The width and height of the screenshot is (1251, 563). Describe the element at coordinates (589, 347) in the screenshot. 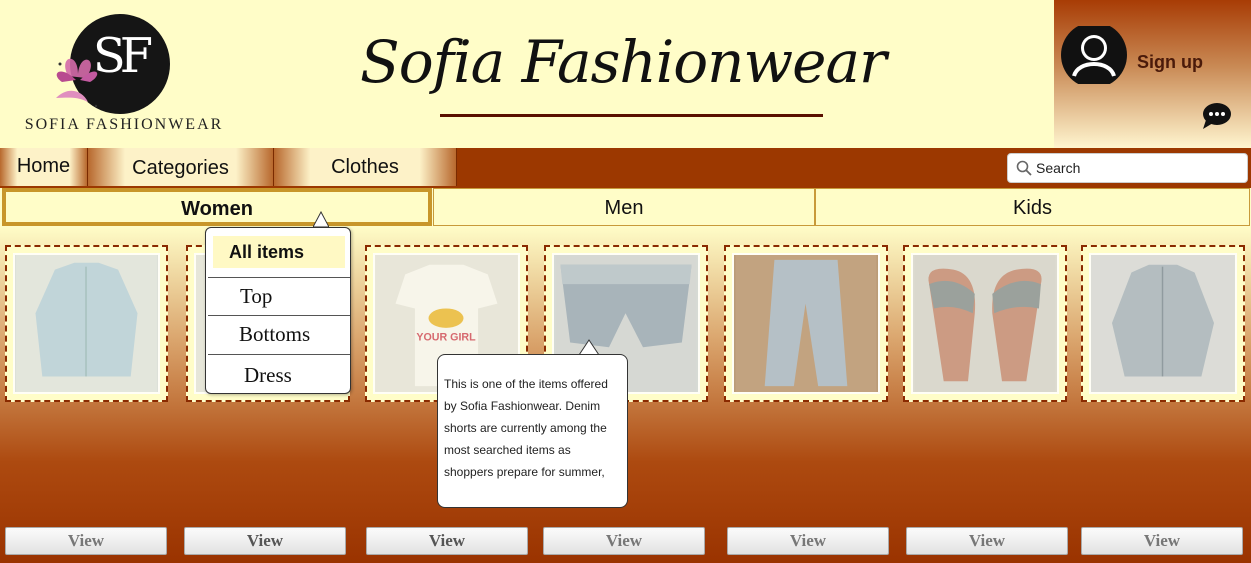

I see `tooltip-caret` at that location.